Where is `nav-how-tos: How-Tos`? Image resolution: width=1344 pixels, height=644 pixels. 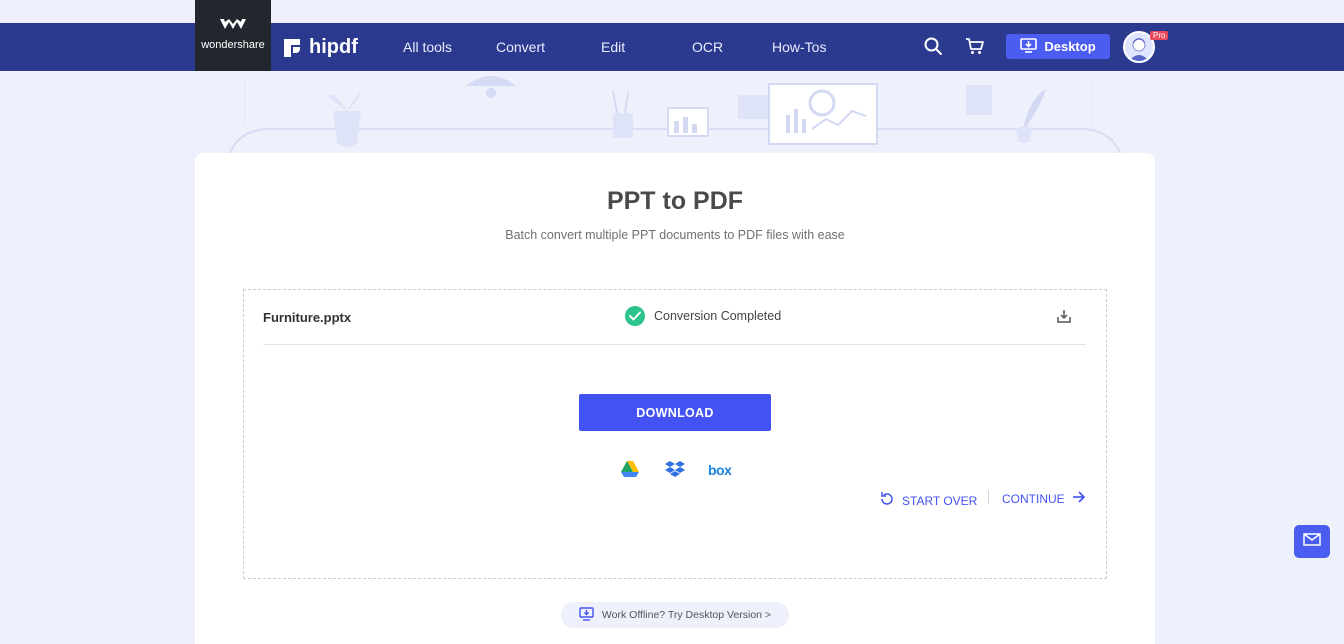 nav-how-tos: How-Tos is located at coordinates (799, 47).